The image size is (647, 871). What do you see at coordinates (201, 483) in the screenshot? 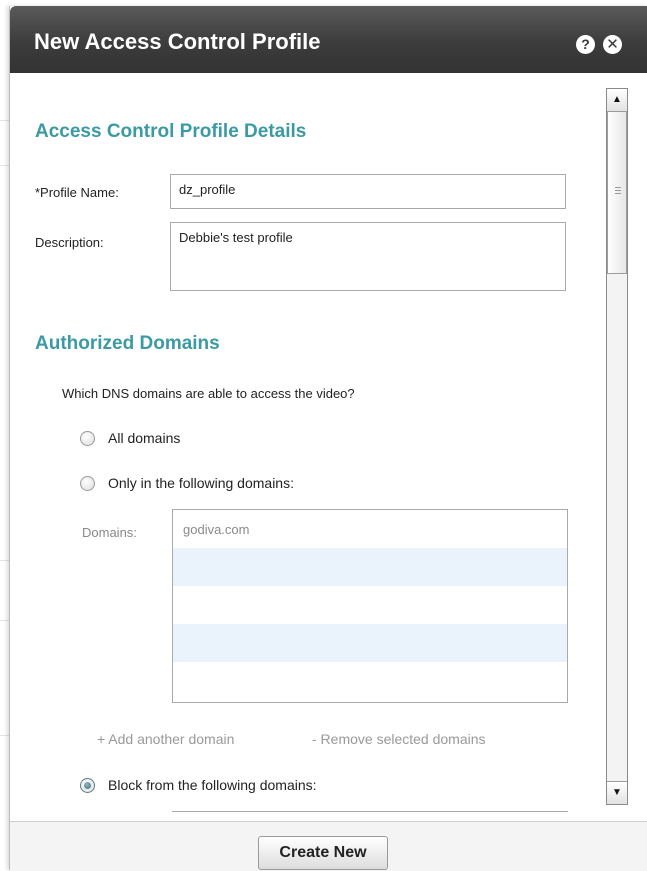
I see `radio-label: Only in the following domains:` at bounding box center [201, 483].